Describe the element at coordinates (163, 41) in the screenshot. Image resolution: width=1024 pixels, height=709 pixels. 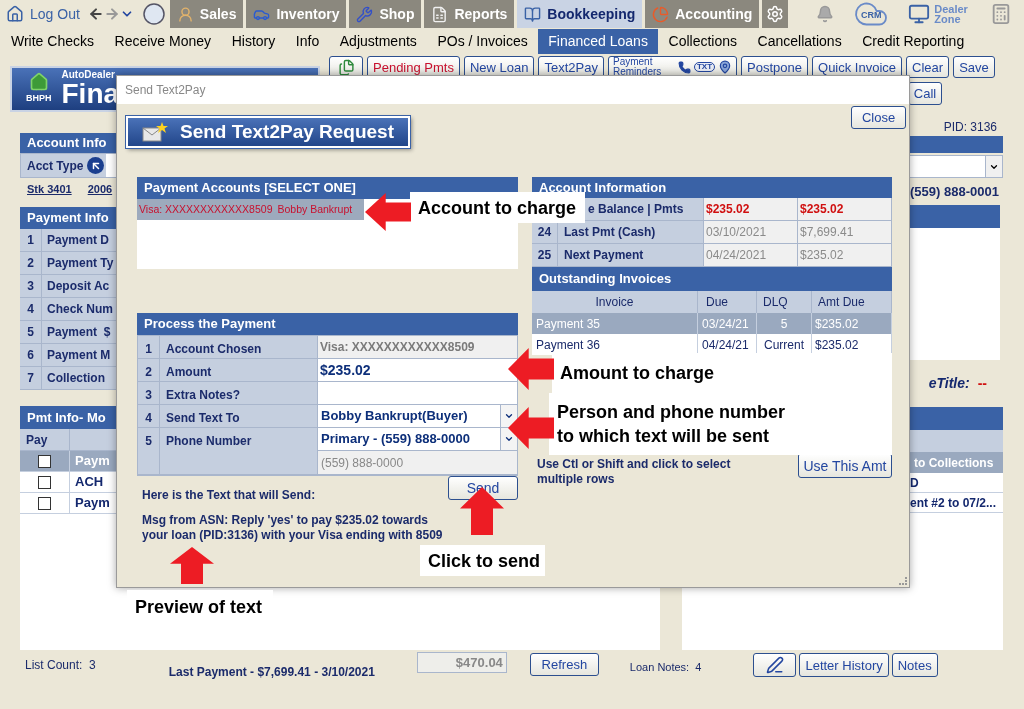
I see `sub-nav-tab: Receive Money` at that location.